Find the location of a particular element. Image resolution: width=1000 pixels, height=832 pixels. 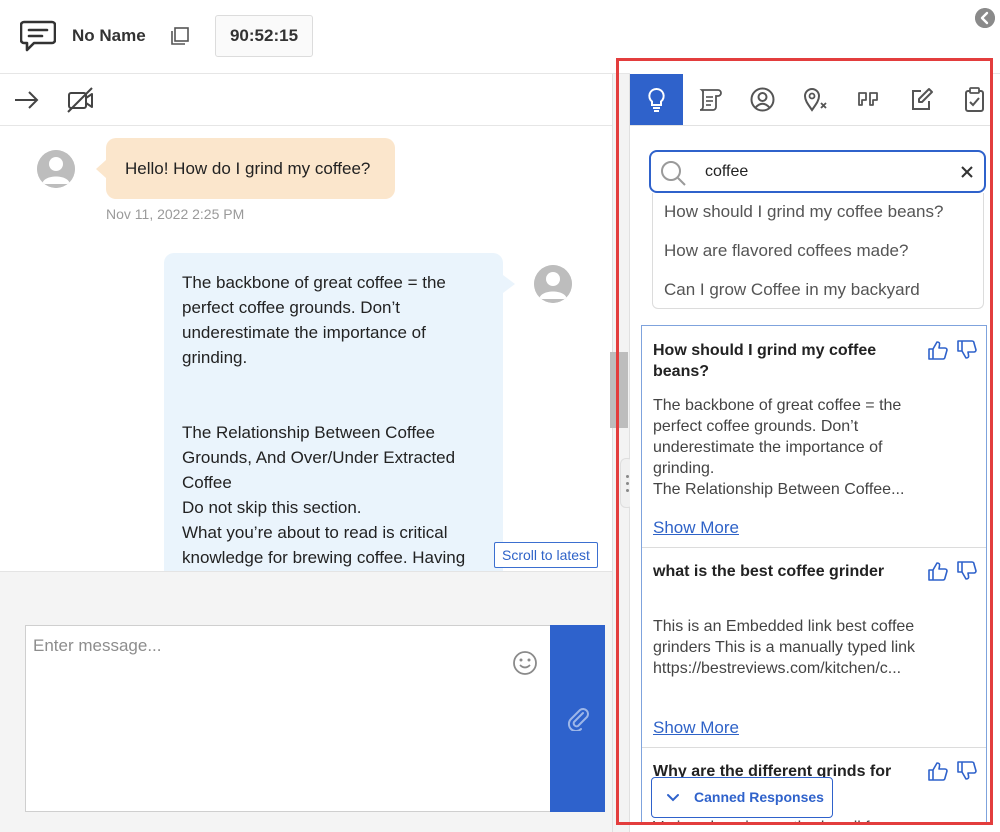

message-input is located at coordinates (288, 718).